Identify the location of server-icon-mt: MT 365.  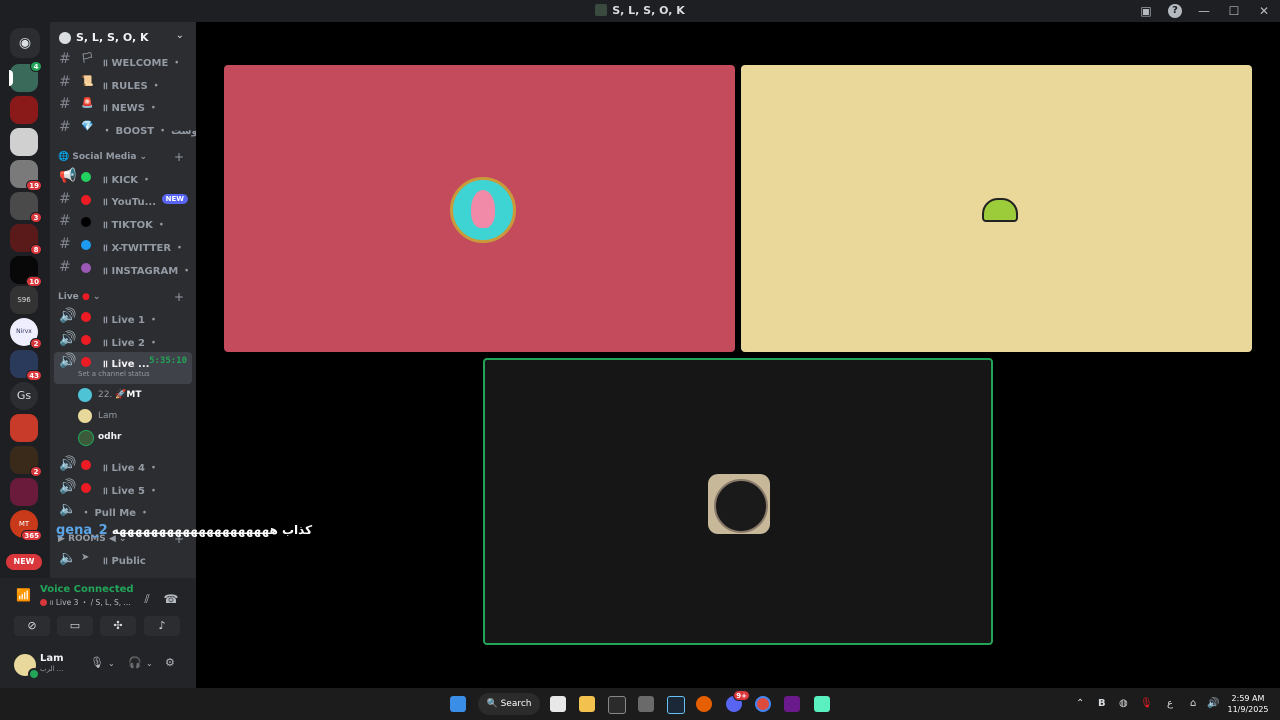
(26, 525).